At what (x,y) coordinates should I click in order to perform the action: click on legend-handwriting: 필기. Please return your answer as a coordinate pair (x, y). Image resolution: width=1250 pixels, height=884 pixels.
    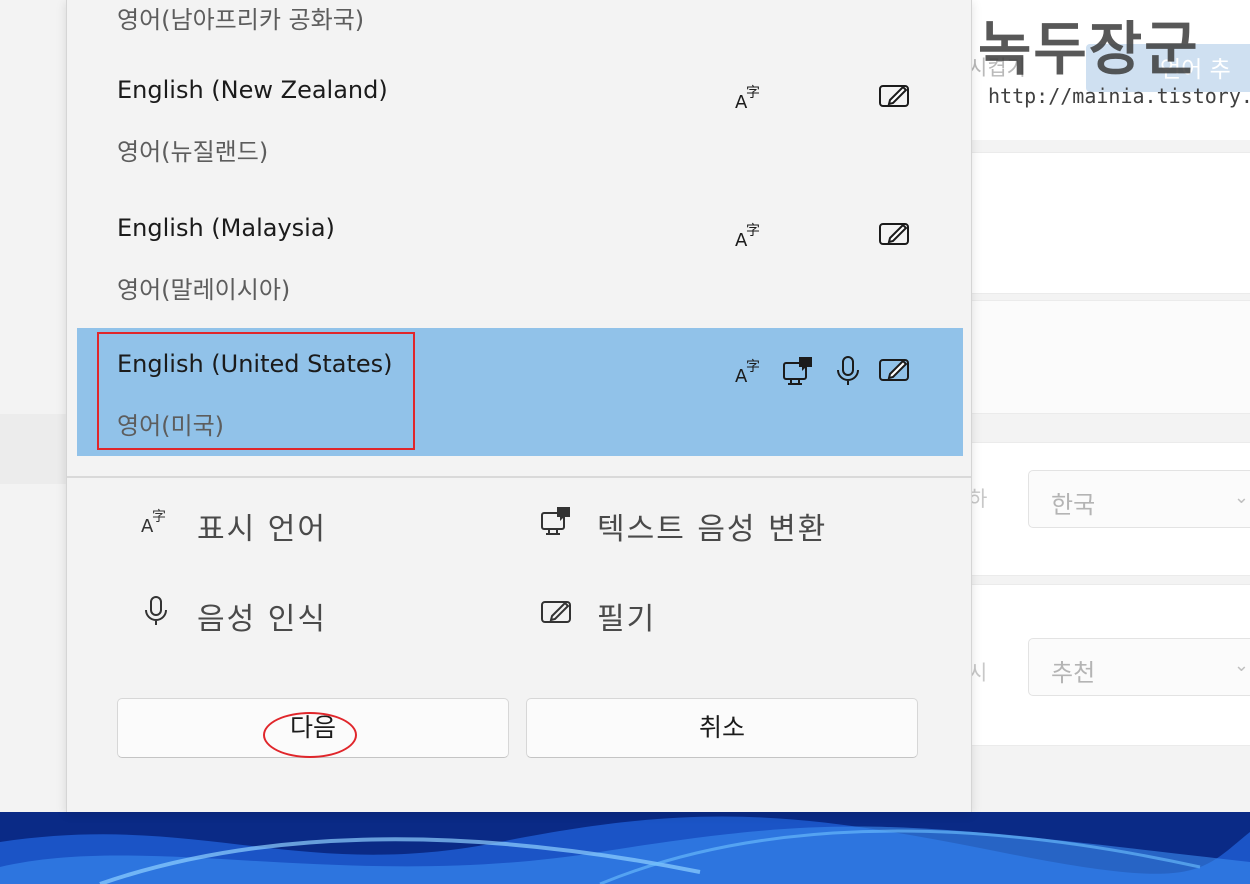
    Looking at the image, I should click on (699, 614).